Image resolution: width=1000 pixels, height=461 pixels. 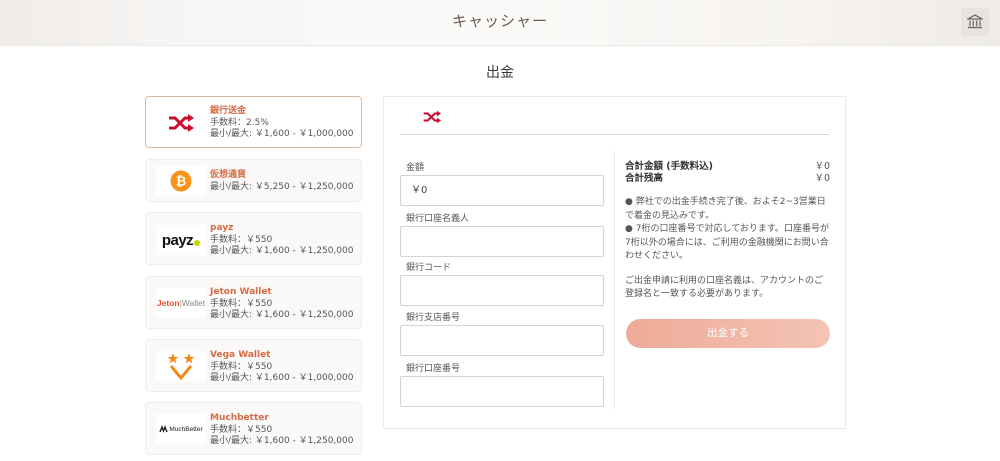 What do you see at coordinates (614, 134) in the screenshot?
I see `panel-divider` at bounding box center [614, 134].